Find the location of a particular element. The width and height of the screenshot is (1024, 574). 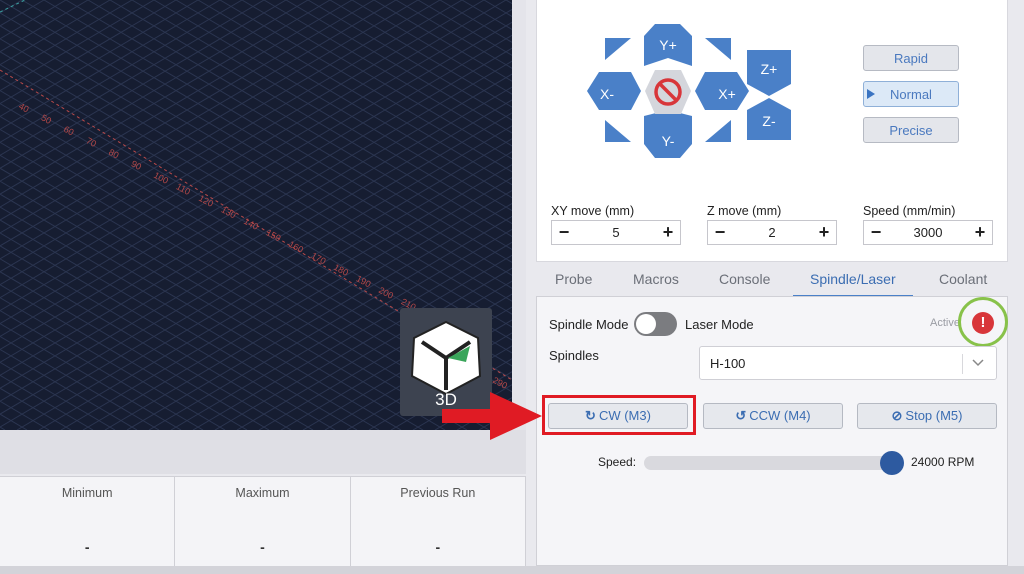

jog-z-minus-button: Z- is located at coordinates (769, 119).